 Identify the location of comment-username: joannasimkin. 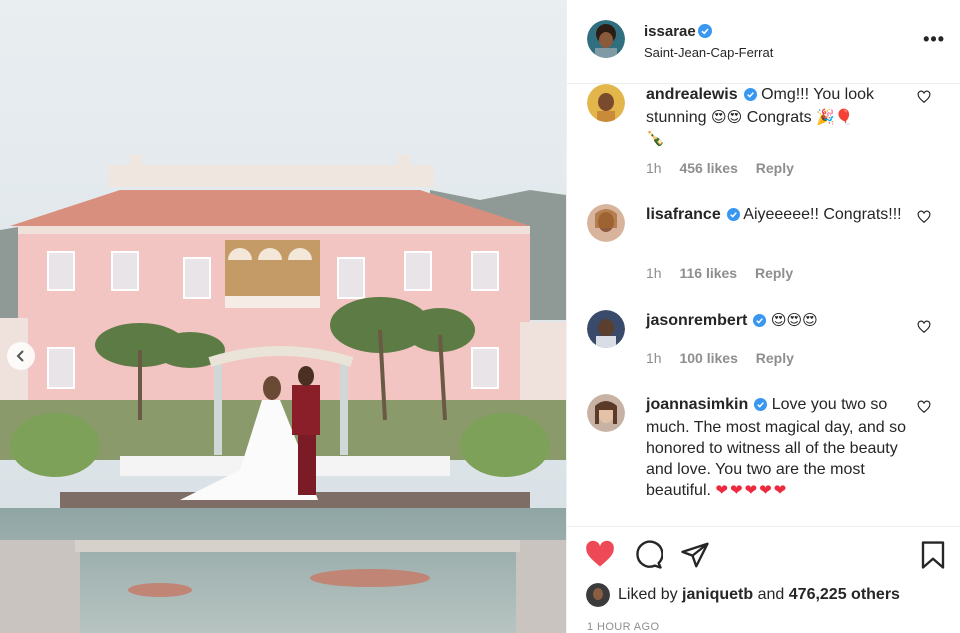
(697, 404).